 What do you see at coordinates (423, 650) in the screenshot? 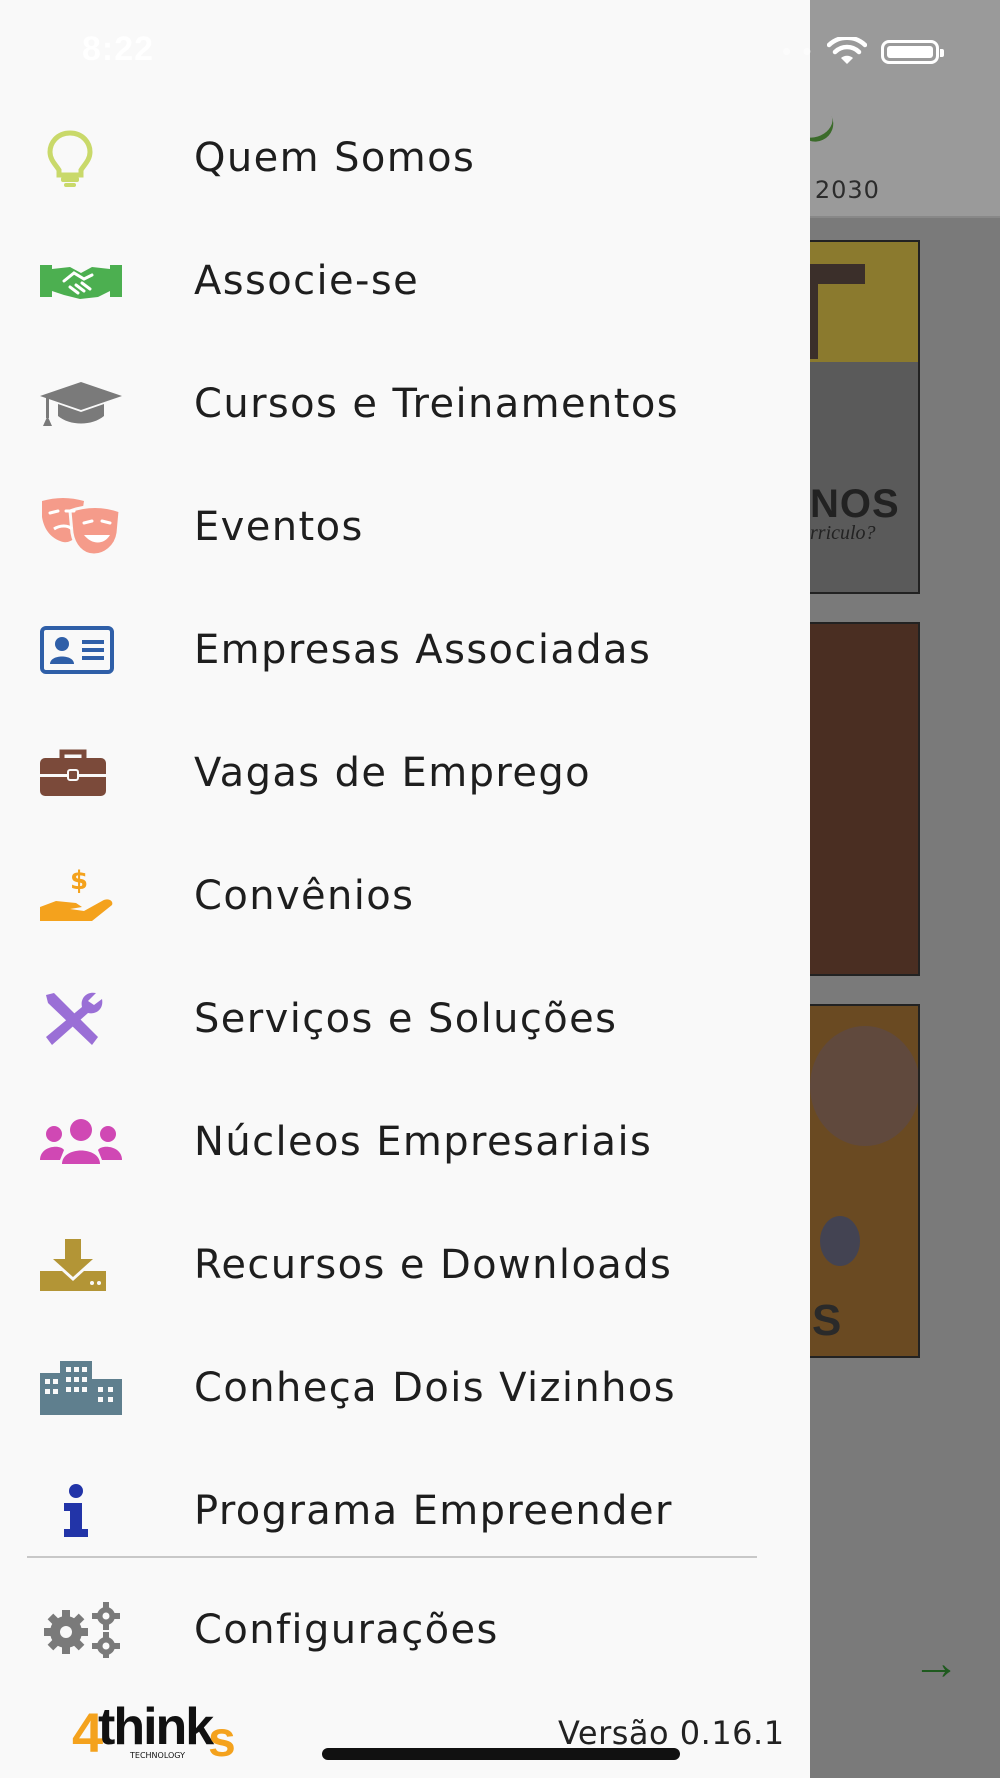
I see `menu-item-label: Empresas Associadas` at bounding box center [423, 650].